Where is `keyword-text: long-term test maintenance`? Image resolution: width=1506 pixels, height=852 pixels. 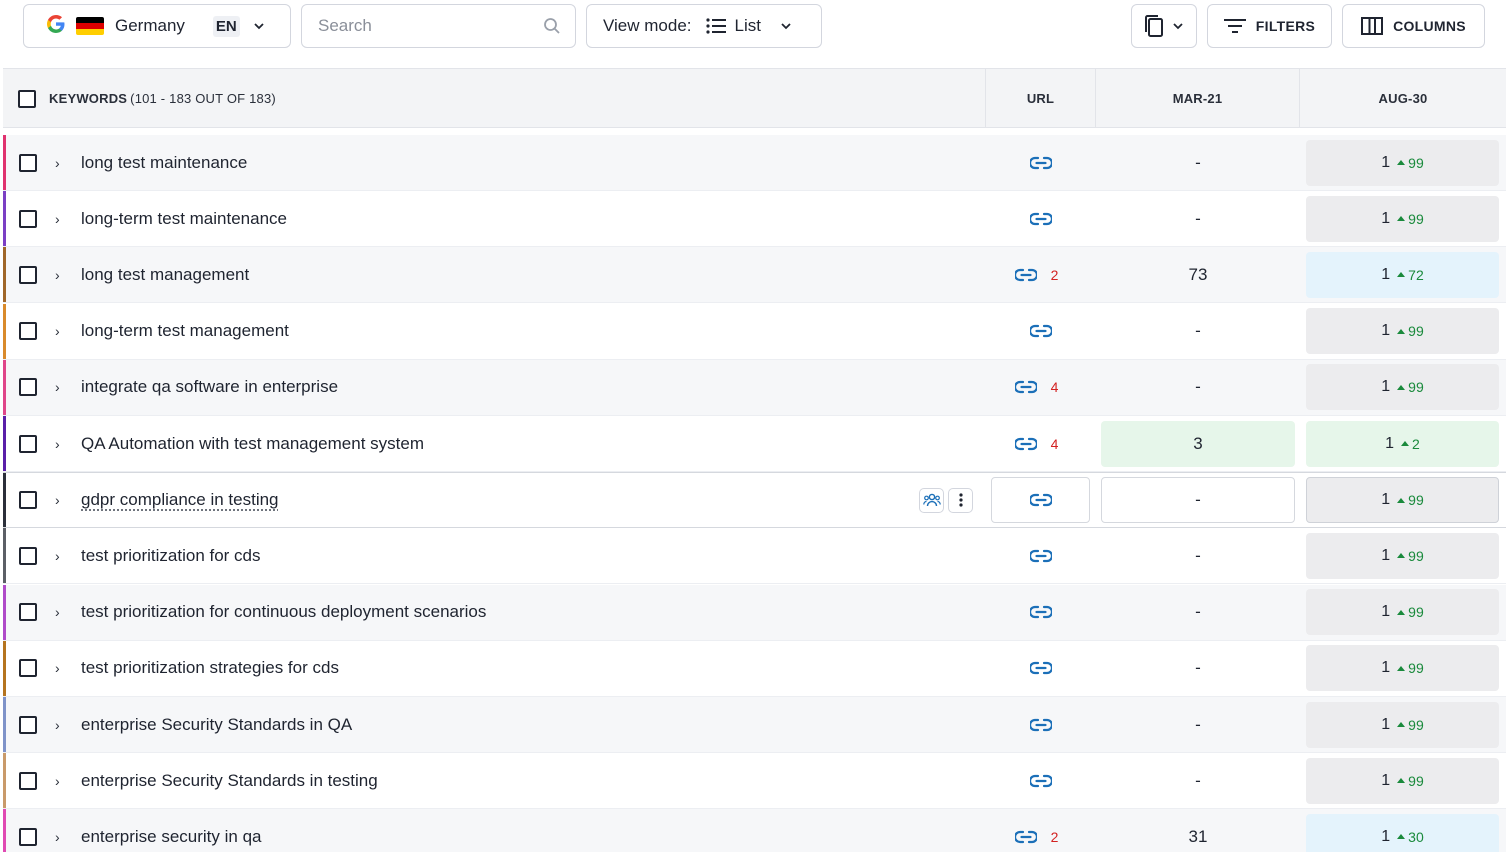 keyword-text: long-term test maintenance is located at coordinates (184, 219).